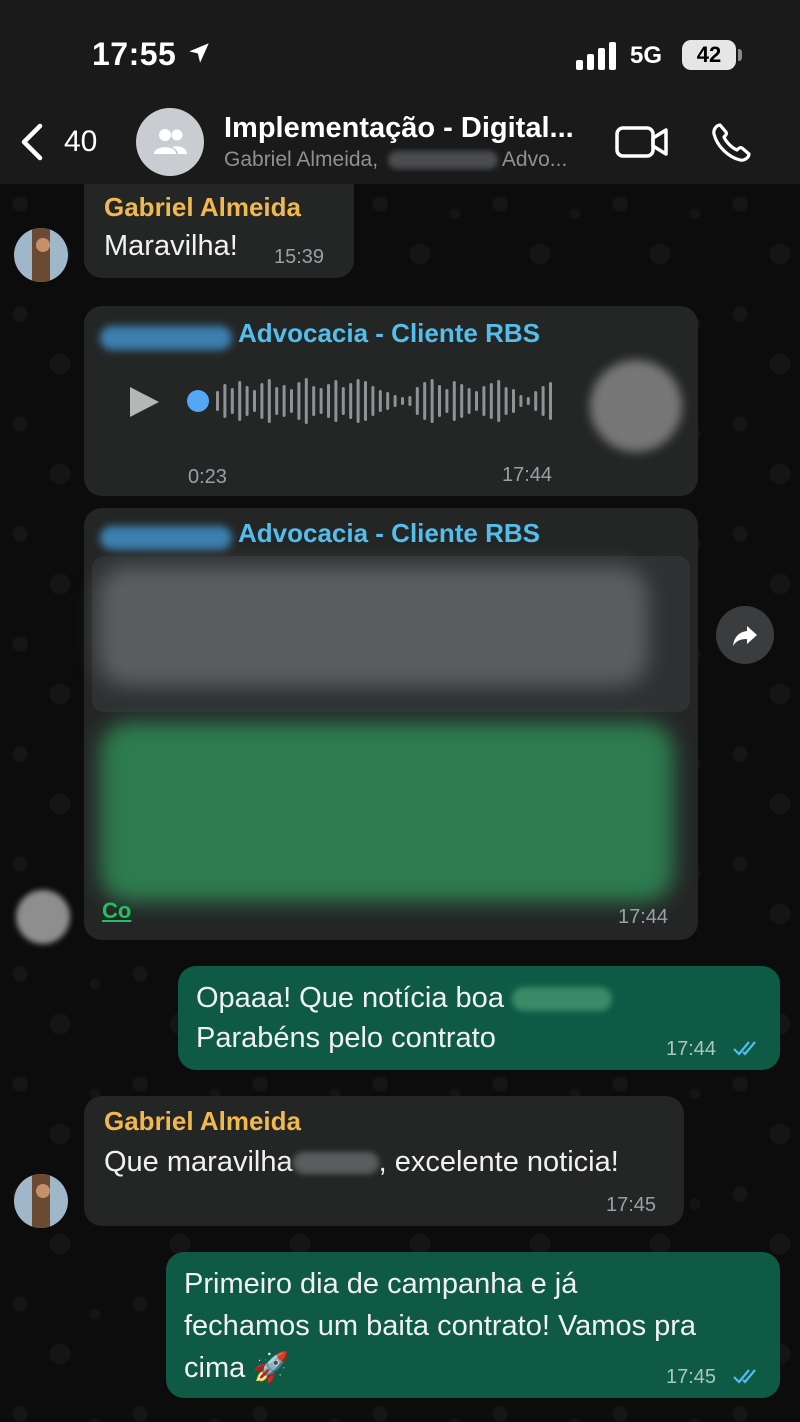 This screenshot has height=1422, width=800. What do you see at coordinates (207, 477) in the screenshot?
I see `voice-duration: 0:23` at bounding box center [207, 477].